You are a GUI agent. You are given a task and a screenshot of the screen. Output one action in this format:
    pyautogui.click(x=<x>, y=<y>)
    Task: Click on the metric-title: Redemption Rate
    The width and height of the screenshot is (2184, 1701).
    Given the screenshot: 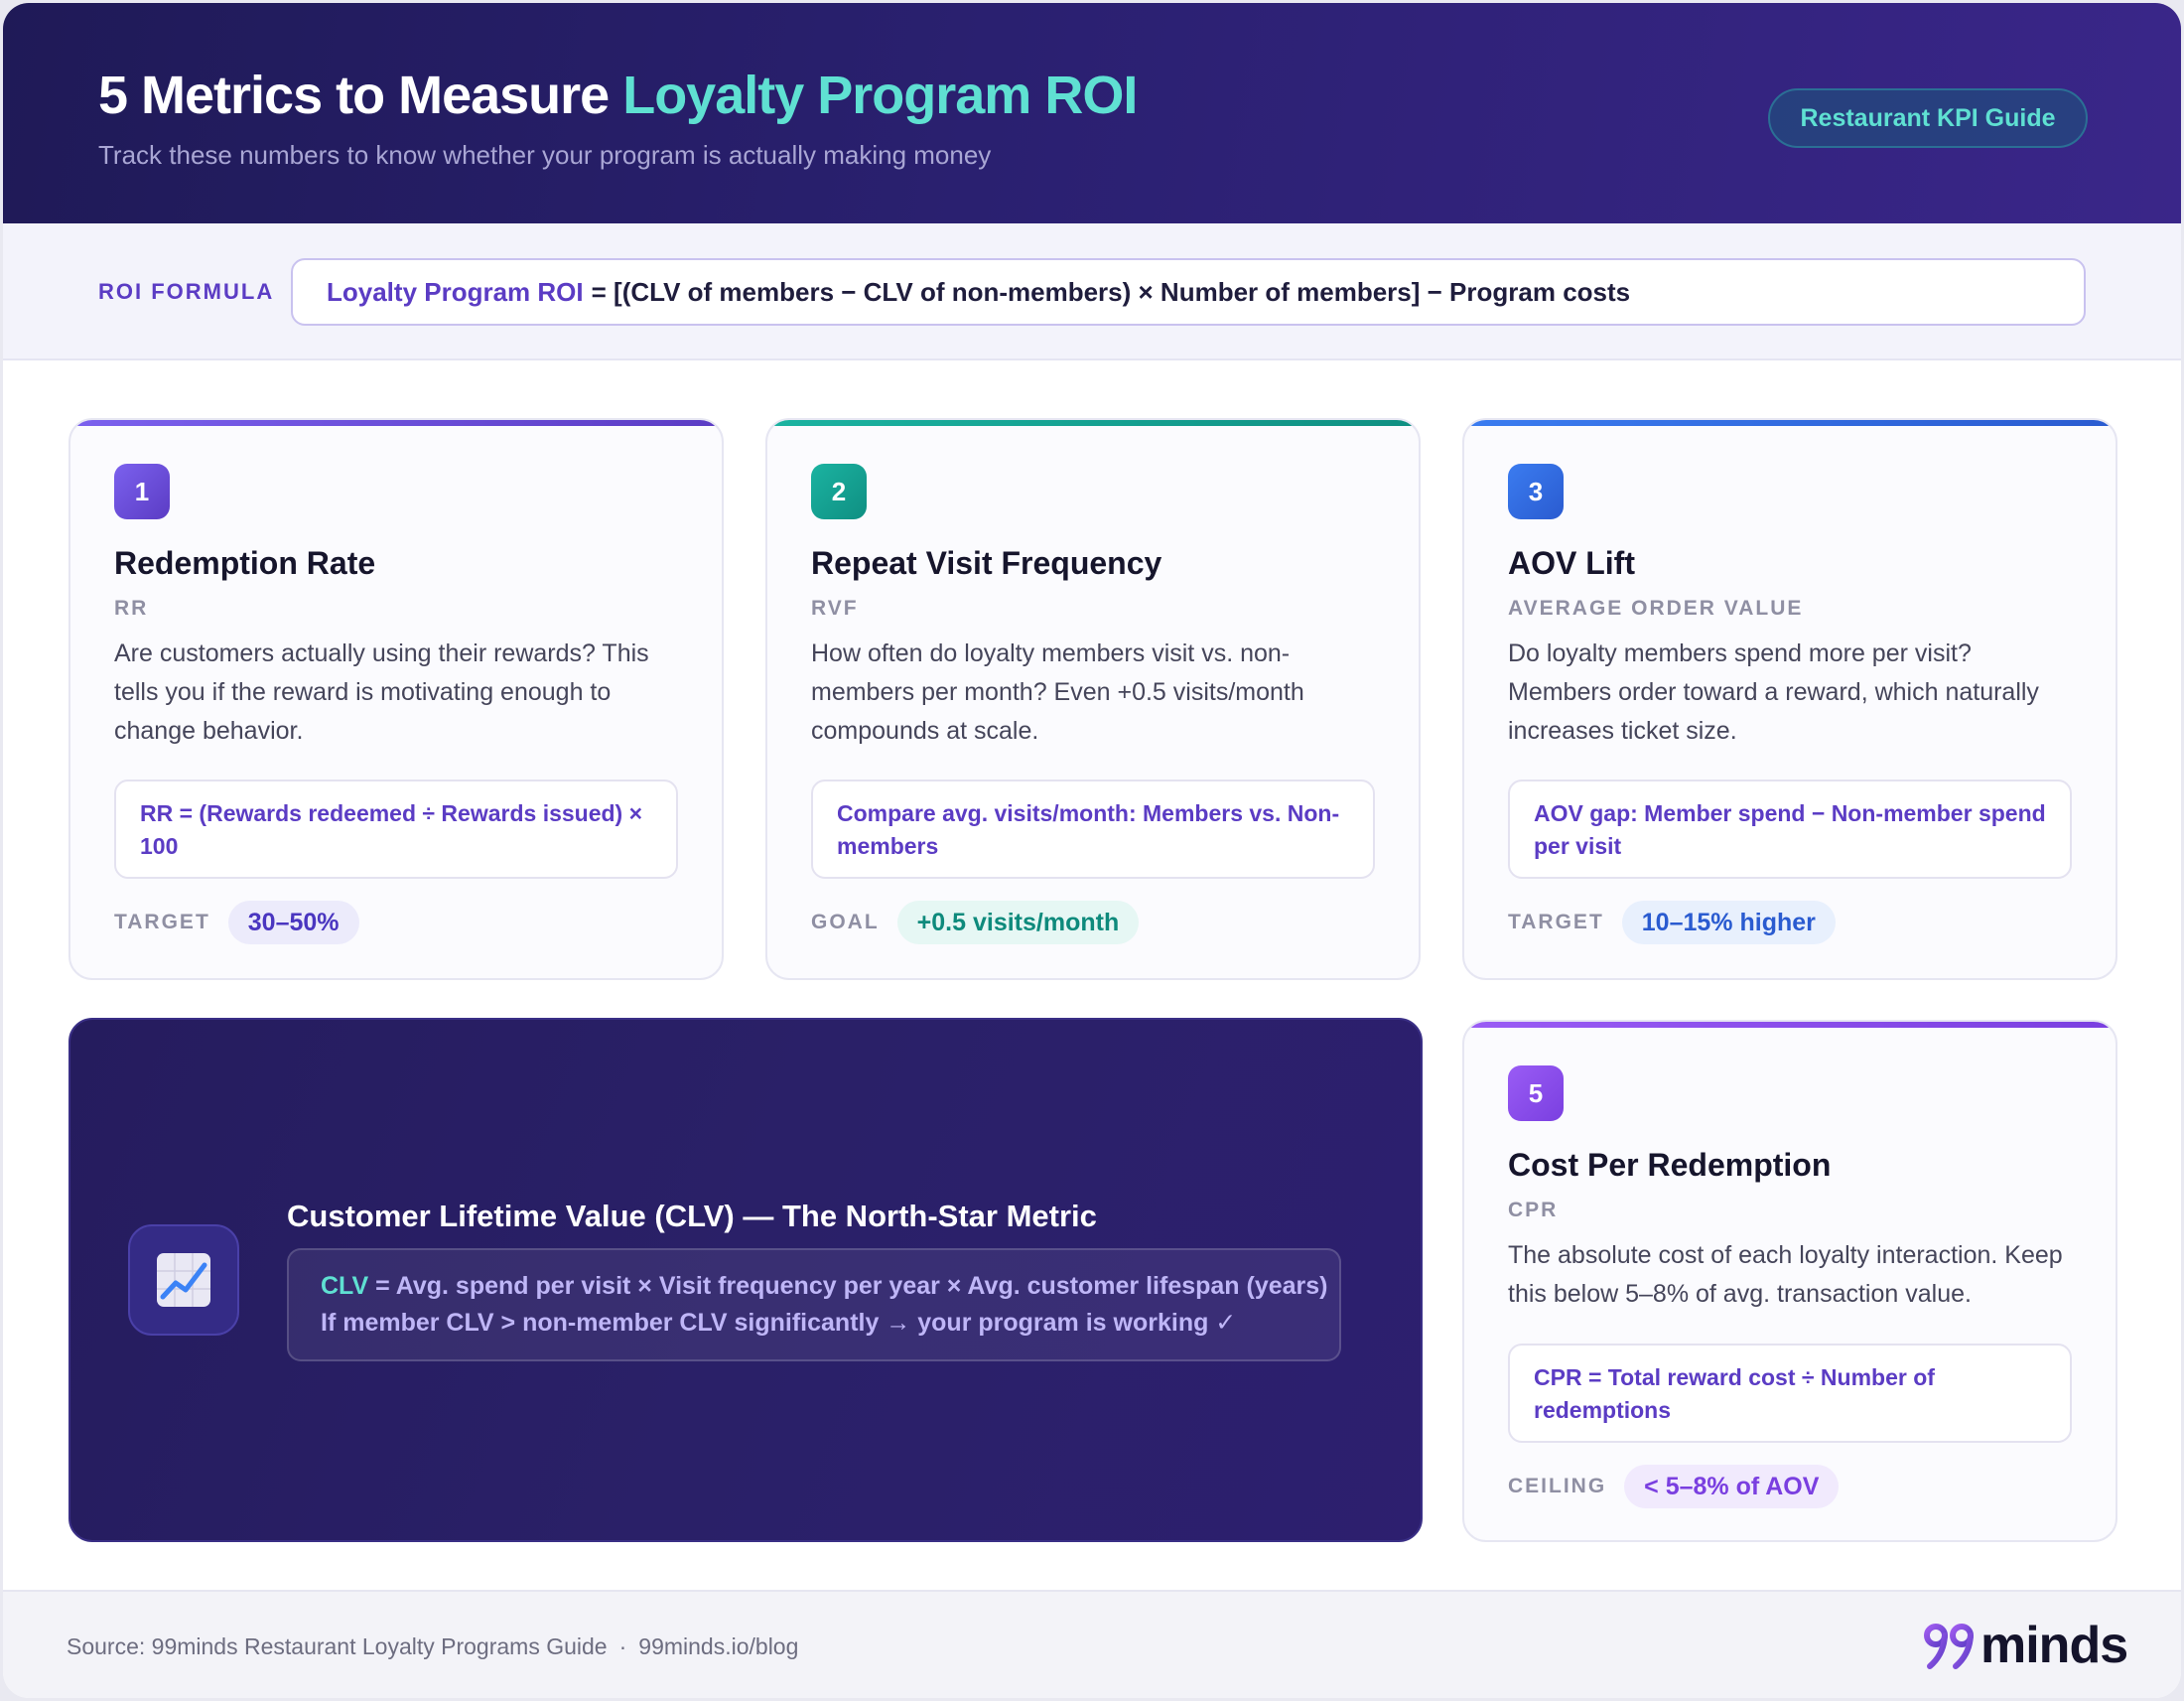 What is the action you would take?
    pyautogui.click(x=245, y=563)
    